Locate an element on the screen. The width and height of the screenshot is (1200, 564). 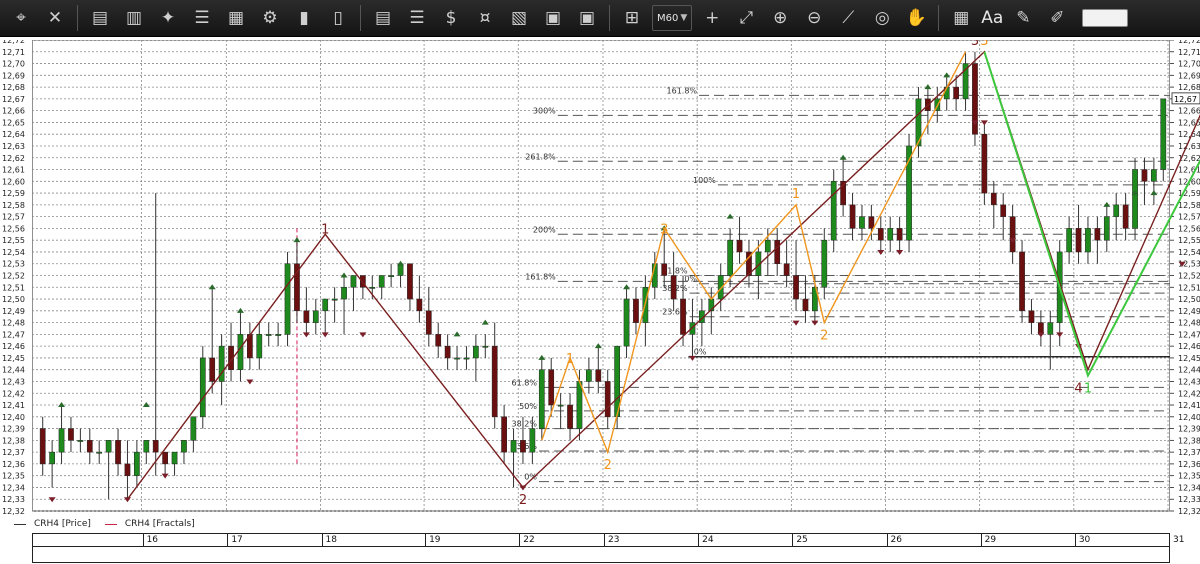
add-chart-icon: ▤ is located at coordinates (100, 18).